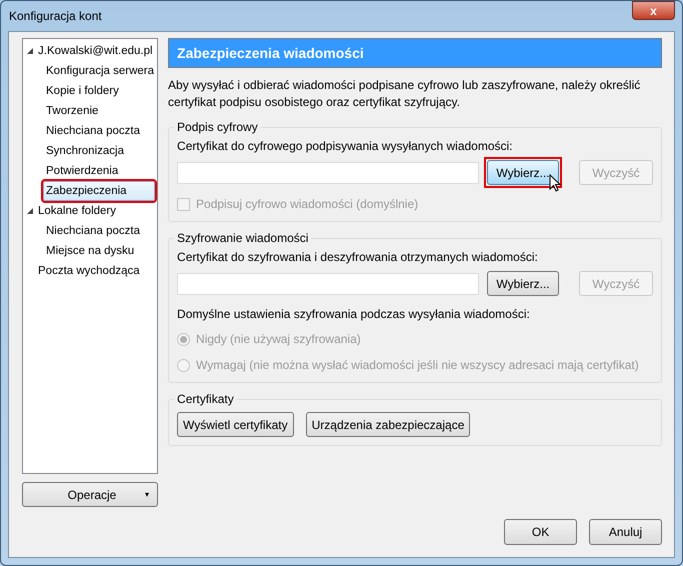  What do you see at coordinates (415, 53) in the screenshot?
I see `page-header: Zabezpieczenia wiadomości` at bounding box center [415, 53].